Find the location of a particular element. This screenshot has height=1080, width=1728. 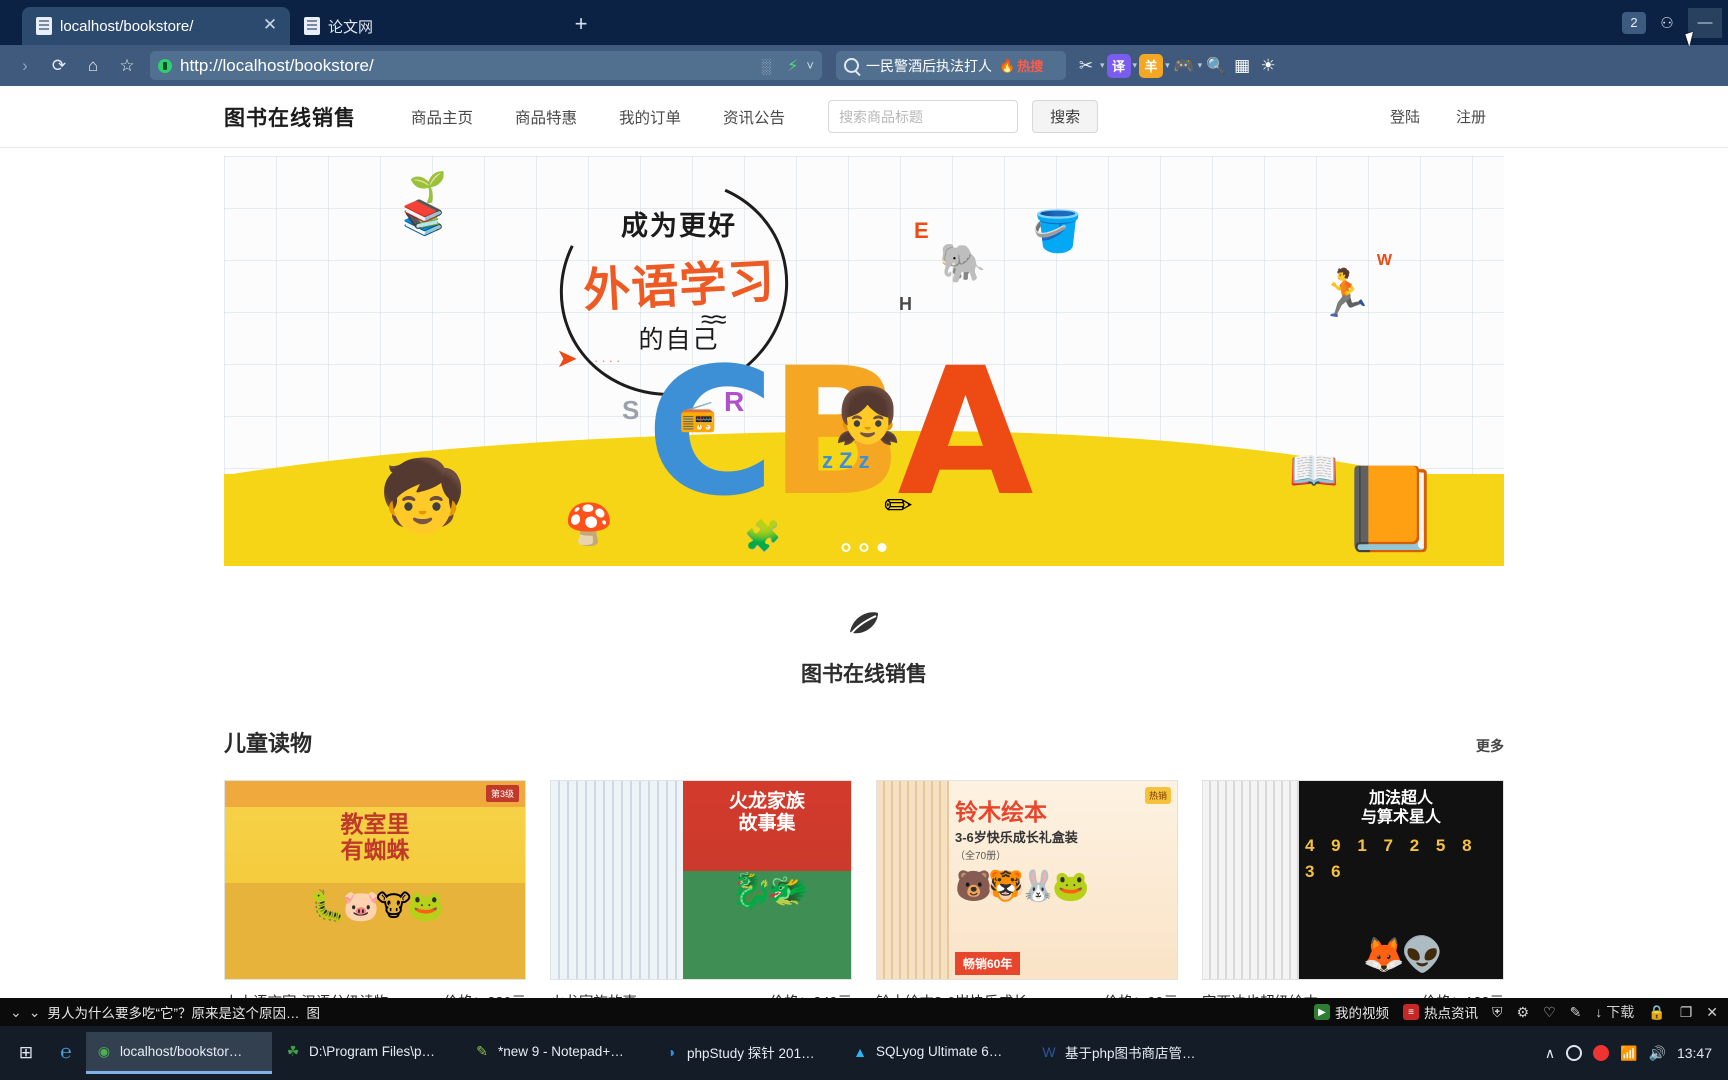

mushroom-icon: 🍄 is located at coordinates (589, 525).